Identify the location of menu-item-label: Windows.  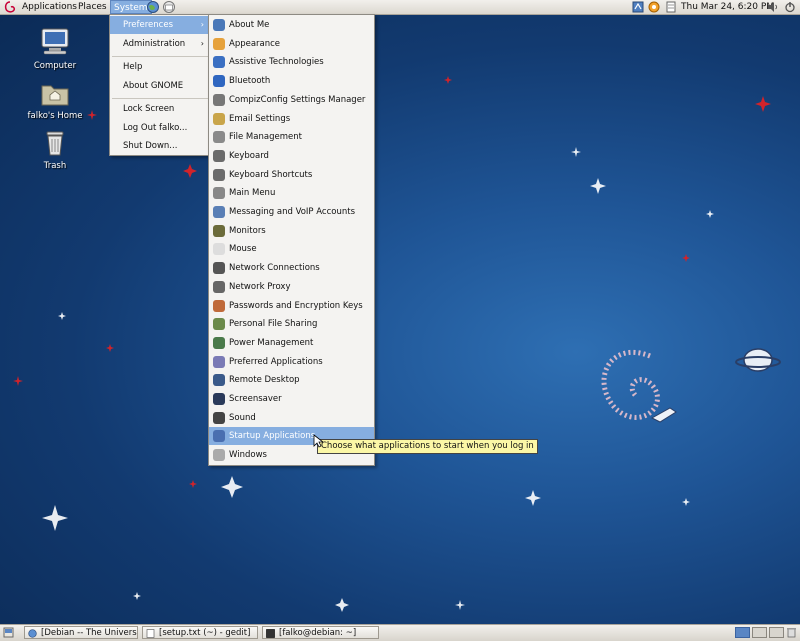
(248, 455).